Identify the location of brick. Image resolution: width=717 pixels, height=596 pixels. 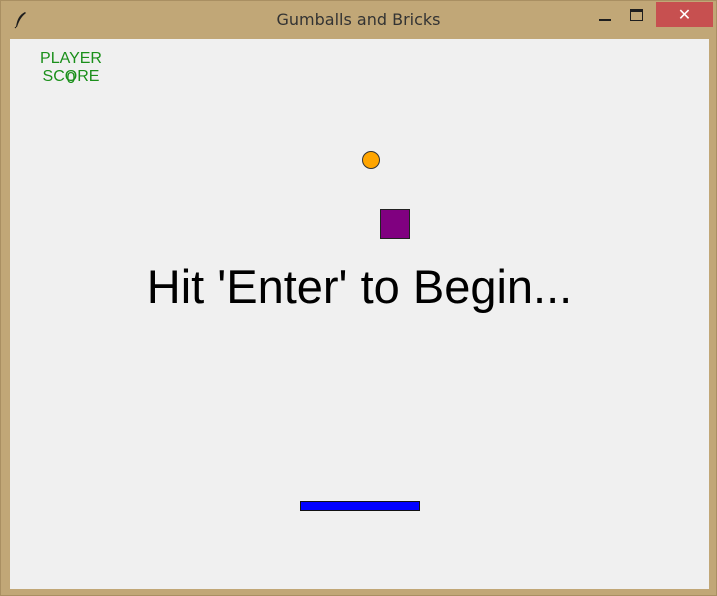
(395, 224).